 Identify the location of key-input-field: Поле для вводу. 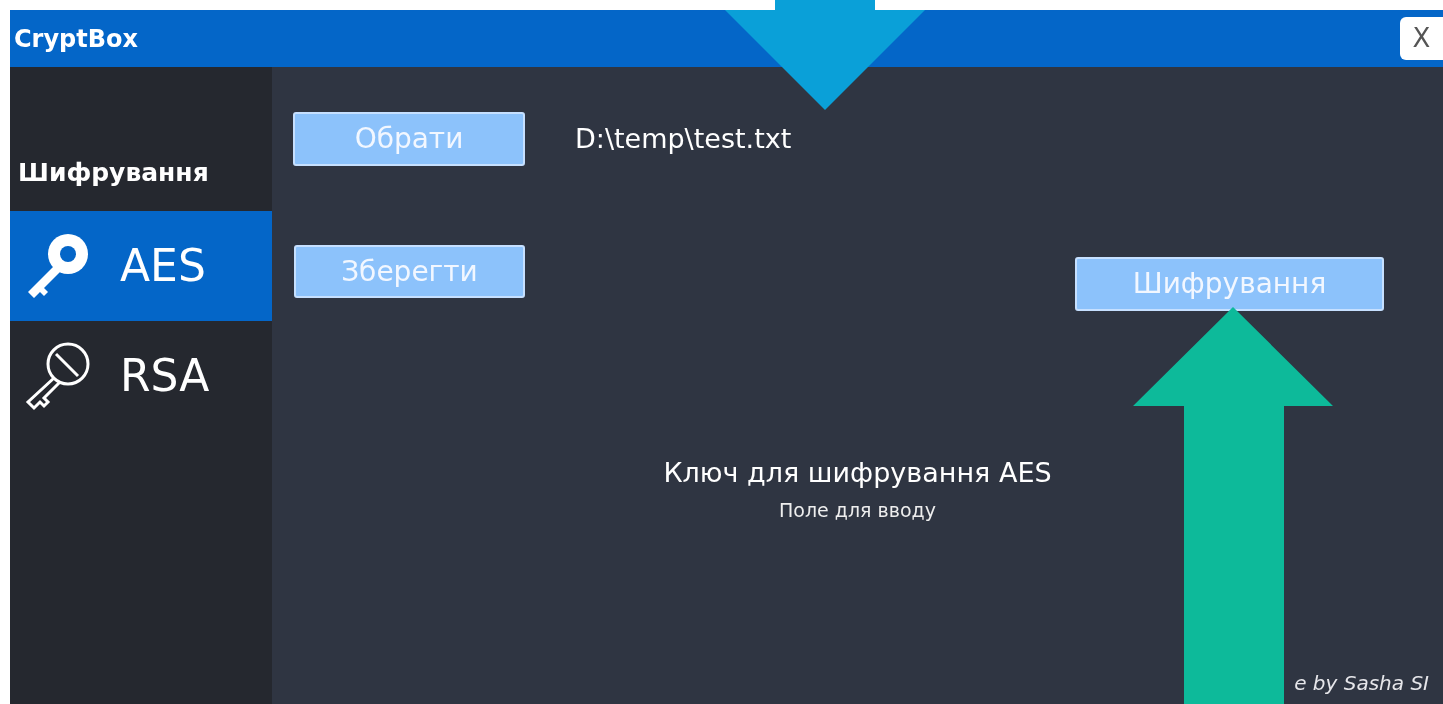
(857, 509).